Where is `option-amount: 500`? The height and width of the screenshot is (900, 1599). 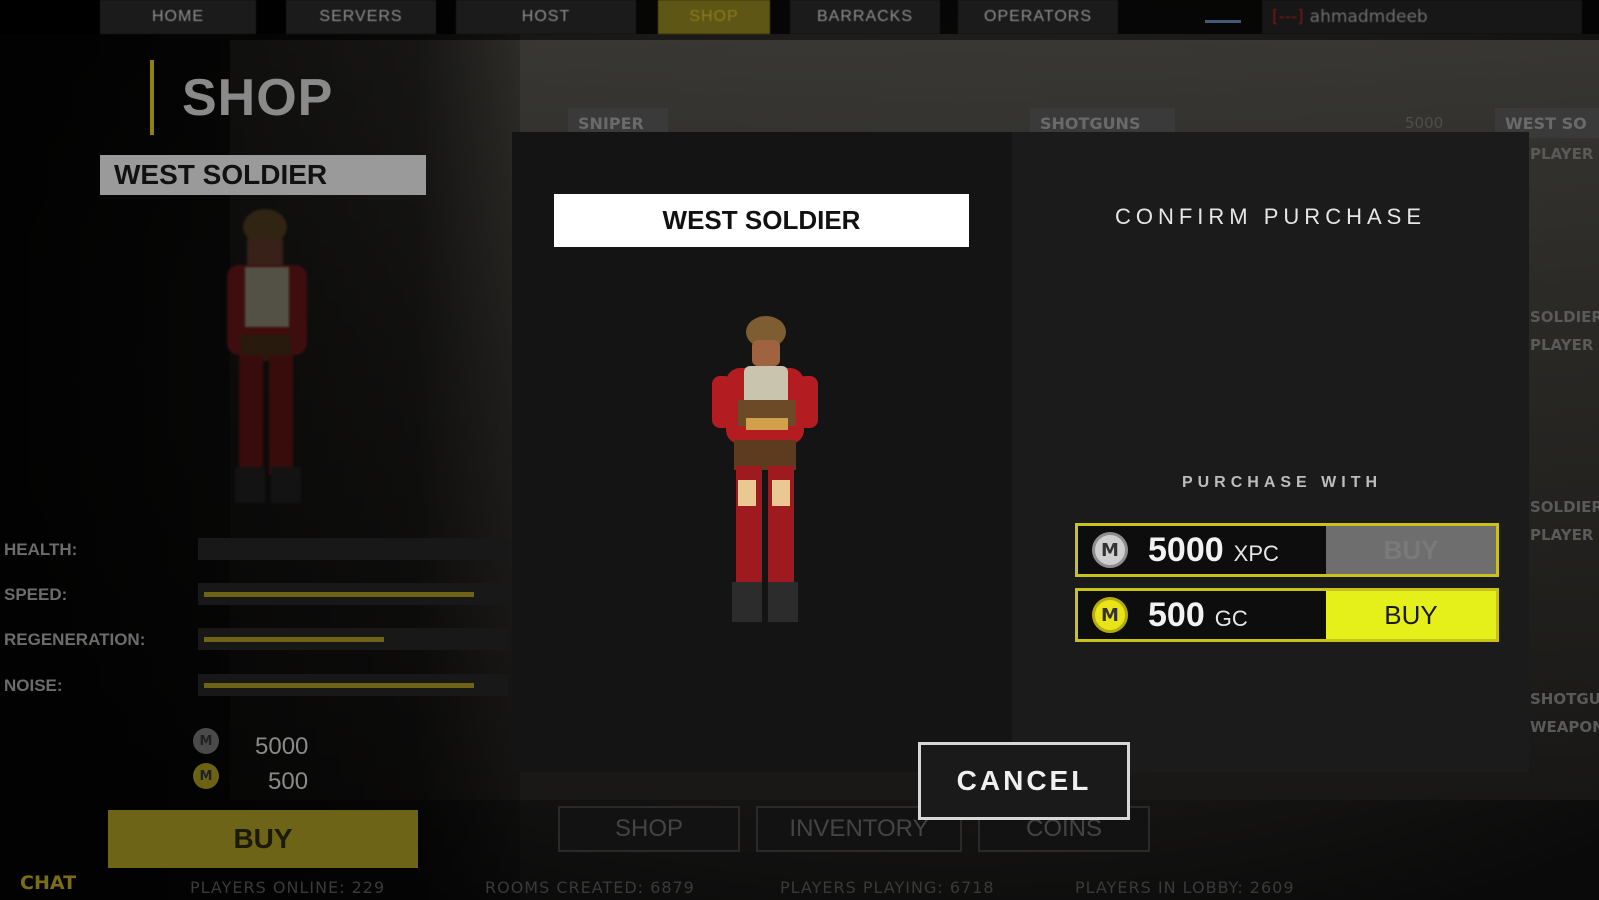
option-amount: 500 is located at coordinates (1176, 614).